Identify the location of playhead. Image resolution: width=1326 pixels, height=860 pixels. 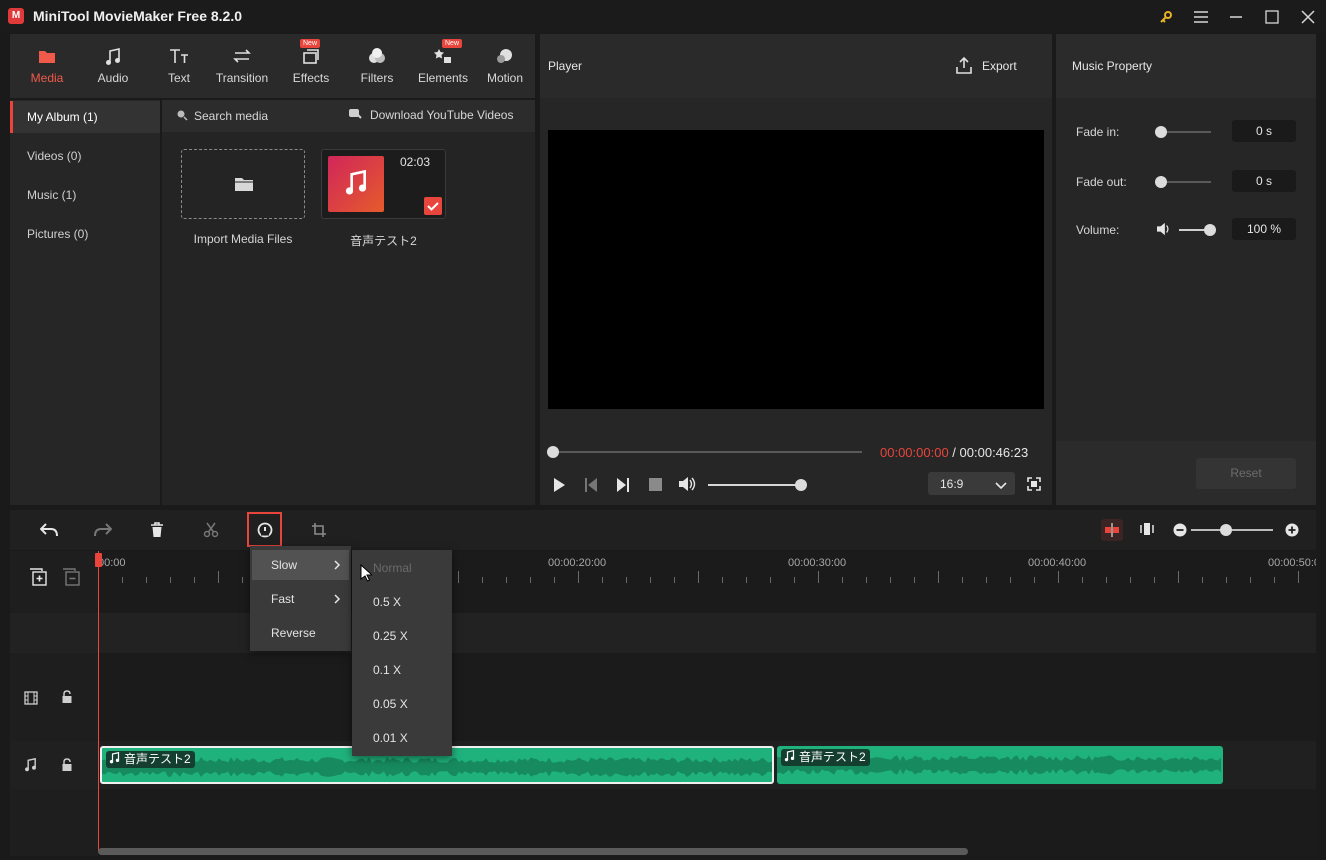
(98, 701).